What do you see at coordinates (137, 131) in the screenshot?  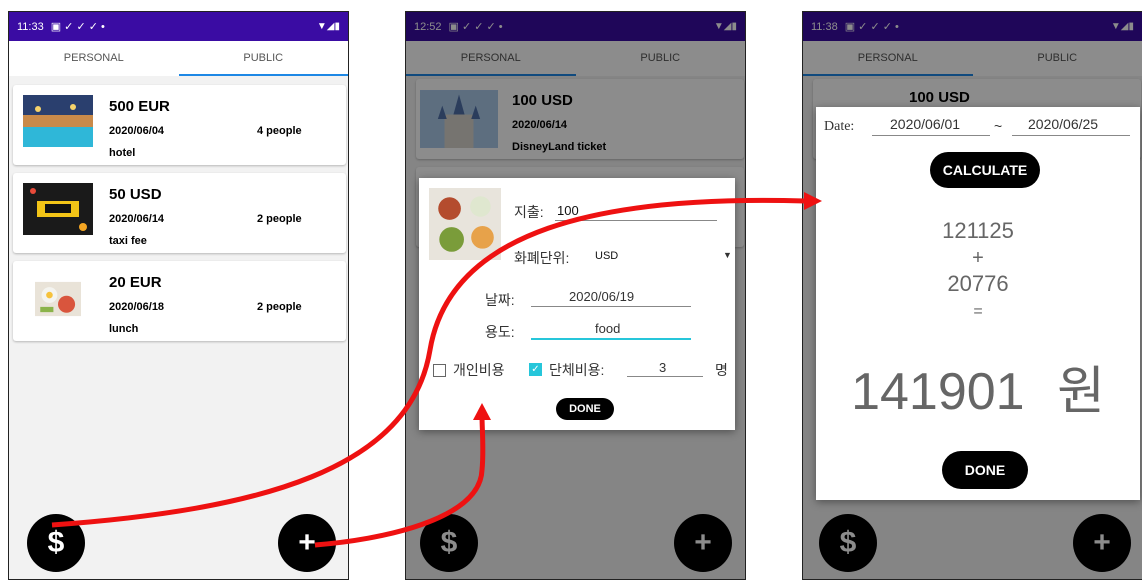 I see `item-date: 2020/06/04` at bounding box center [137, 131].